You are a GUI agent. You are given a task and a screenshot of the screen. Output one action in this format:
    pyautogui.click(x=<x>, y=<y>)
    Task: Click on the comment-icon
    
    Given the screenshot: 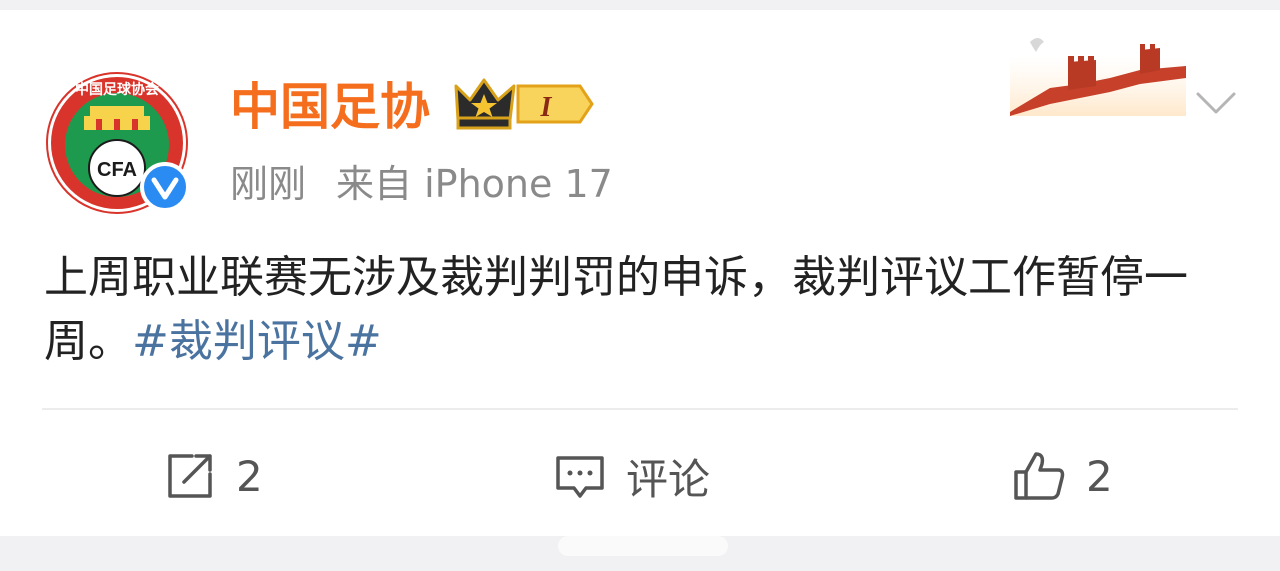 What is the action you would take?
    pyautogui.click(x=580, y=477)
    